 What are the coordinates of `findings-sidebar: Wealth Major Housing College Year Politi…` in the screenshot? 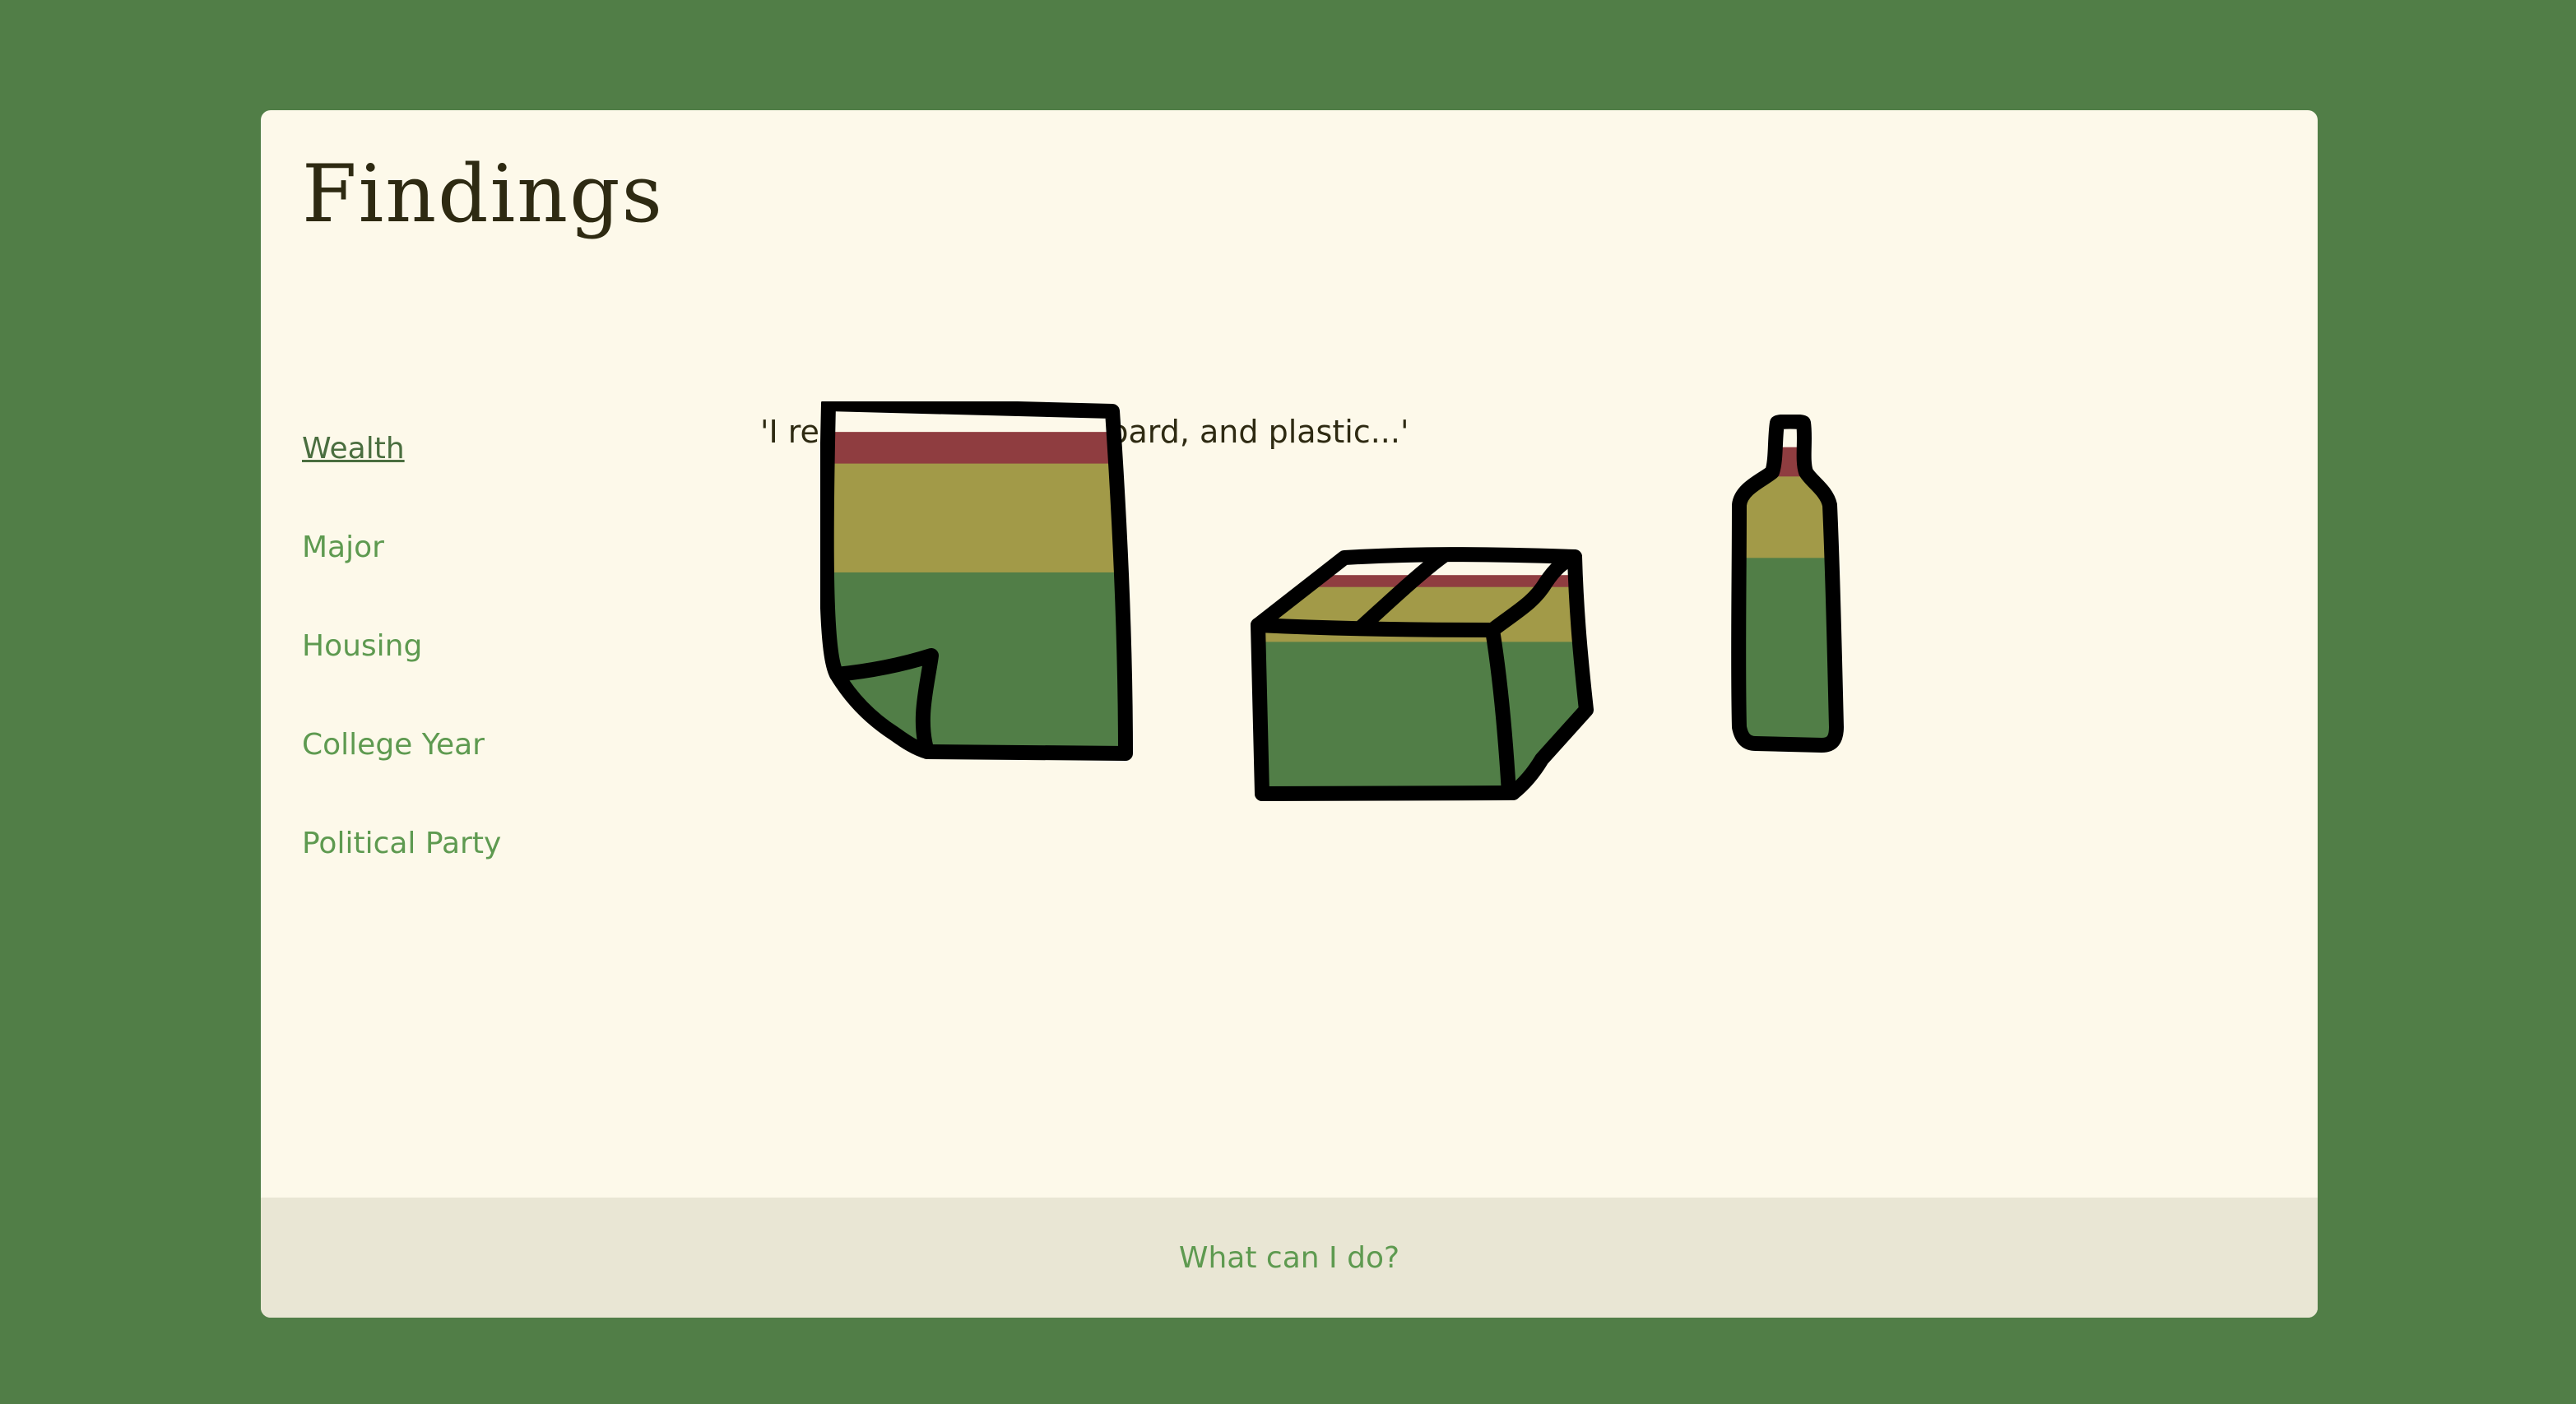 It's located at (402, 668).